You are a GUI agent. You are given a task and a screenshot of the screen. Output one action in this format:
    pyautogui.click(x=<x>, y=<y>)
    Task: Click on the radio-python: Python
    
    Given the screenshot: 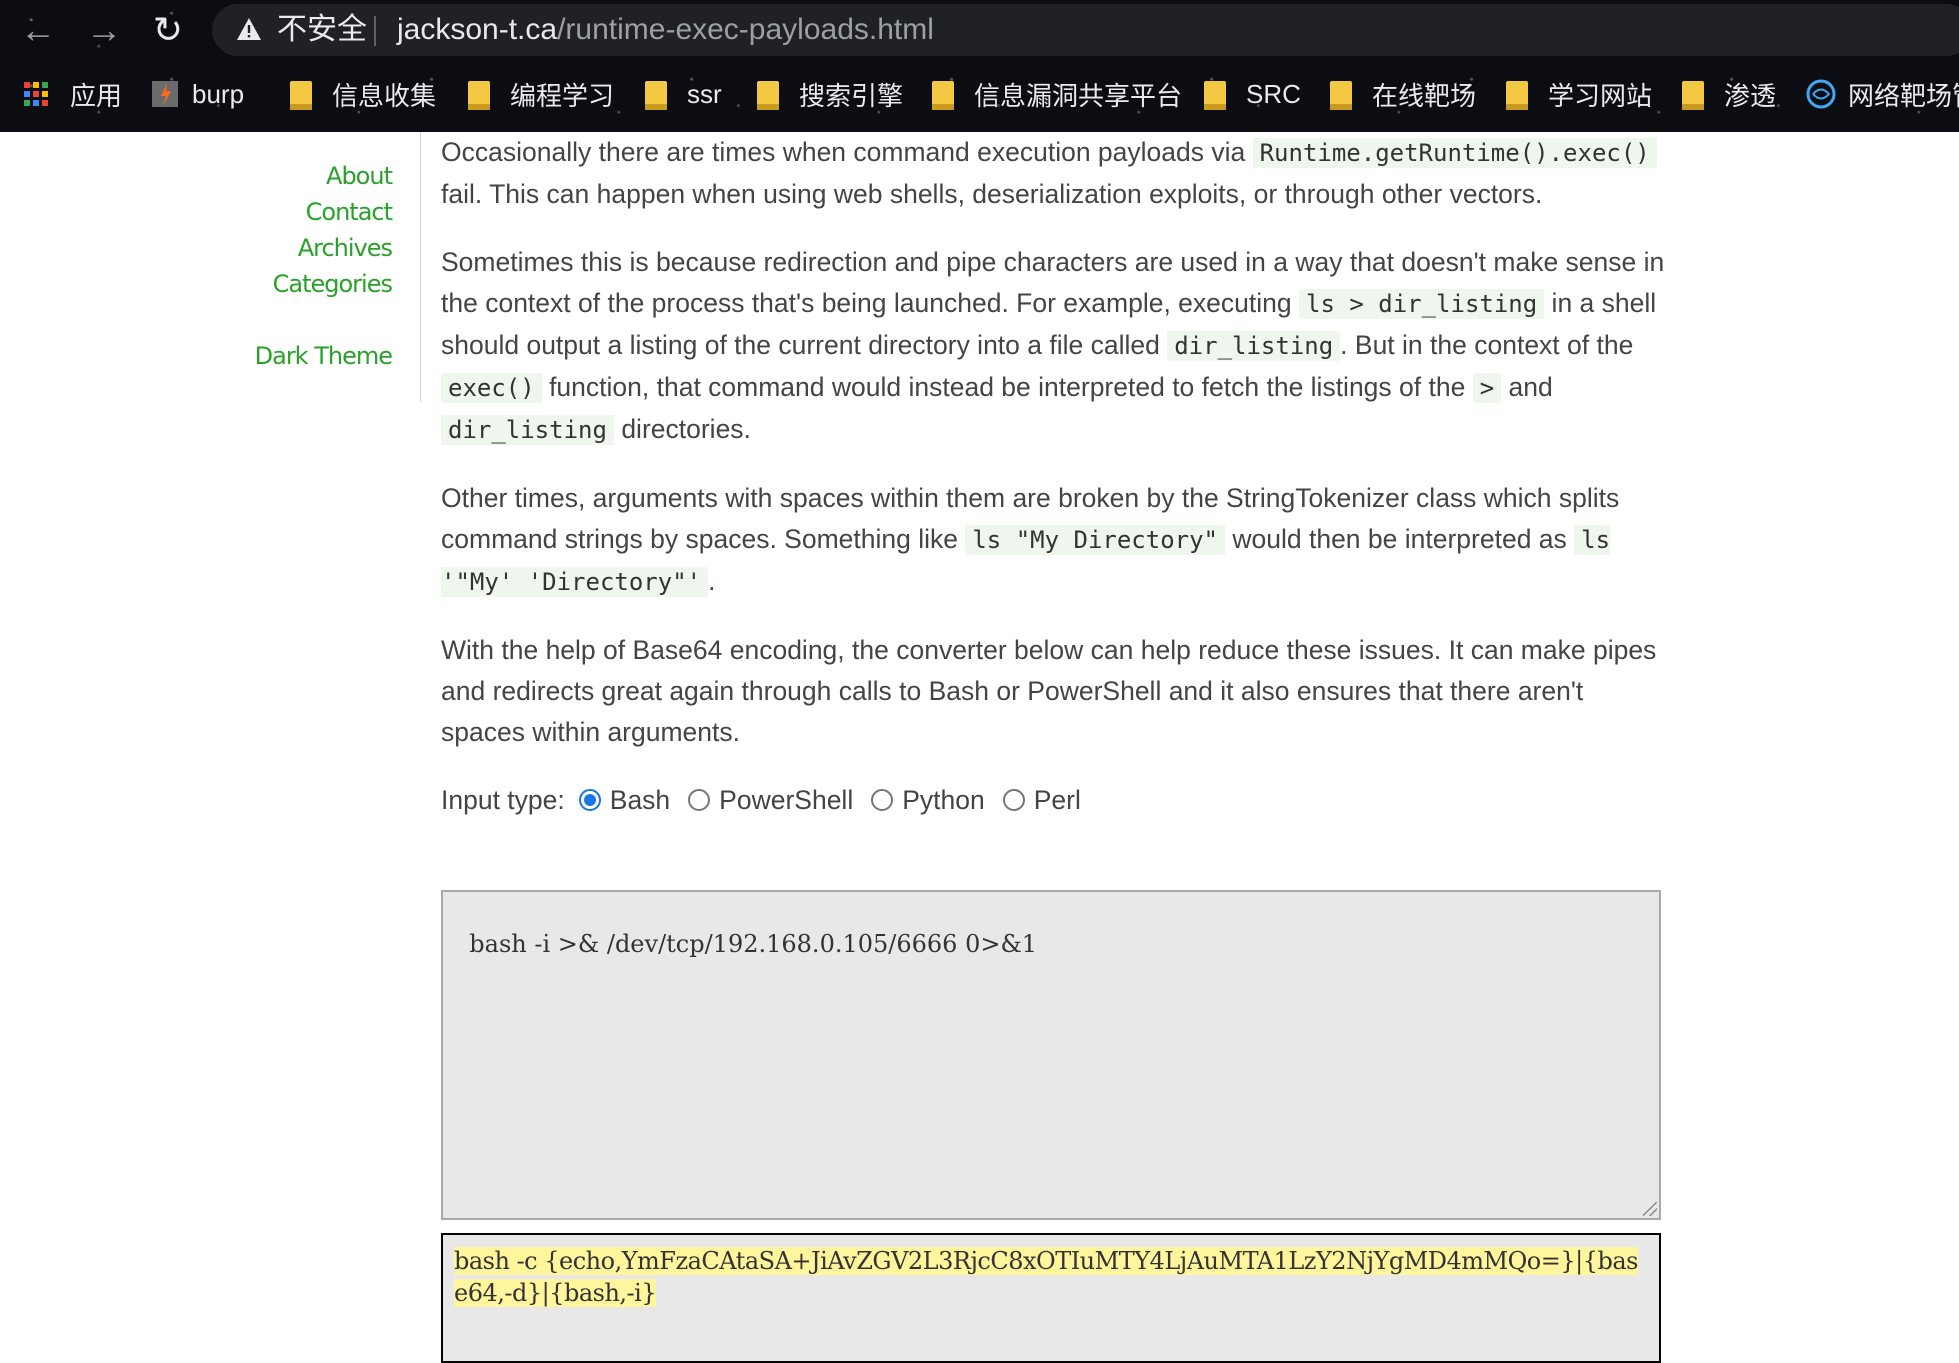 What is the action you would take?
    pyautogui.click(x=928, y=800)
    